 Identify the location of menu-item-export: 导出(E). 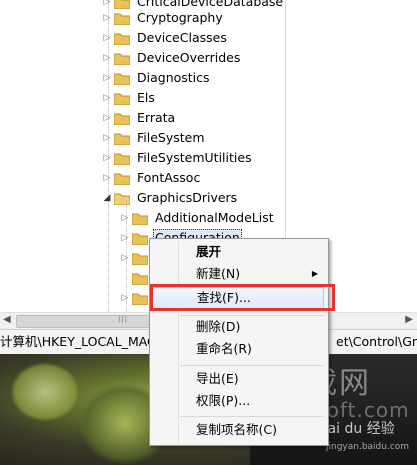
(238, 379).